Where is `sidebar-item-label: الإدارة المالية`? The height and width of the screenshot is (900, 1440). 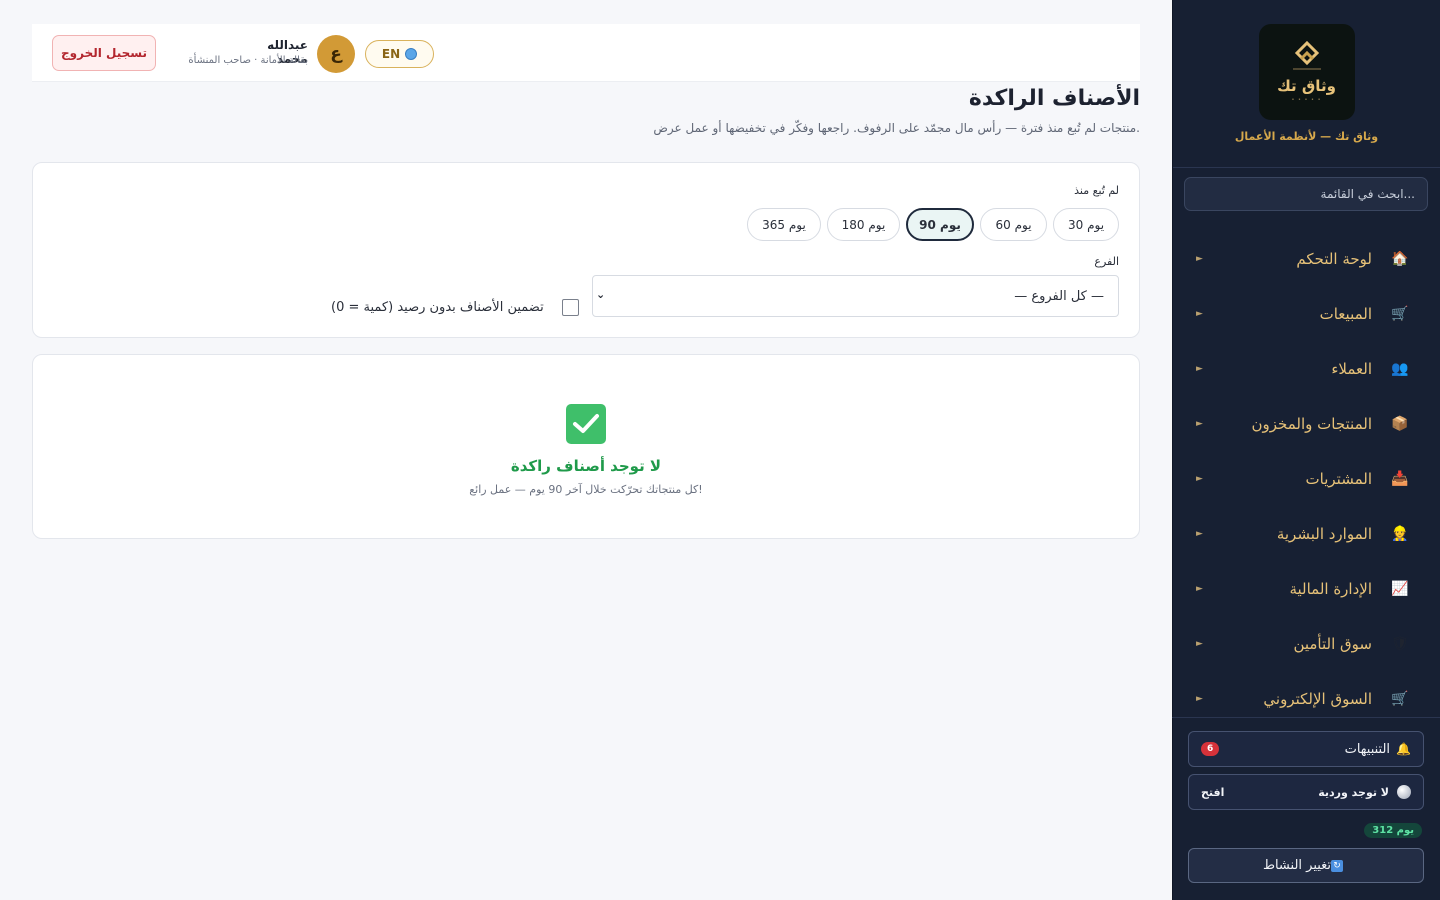 sidebar-item-label: الإدارة المالية is located at coordinates (1330, 588).